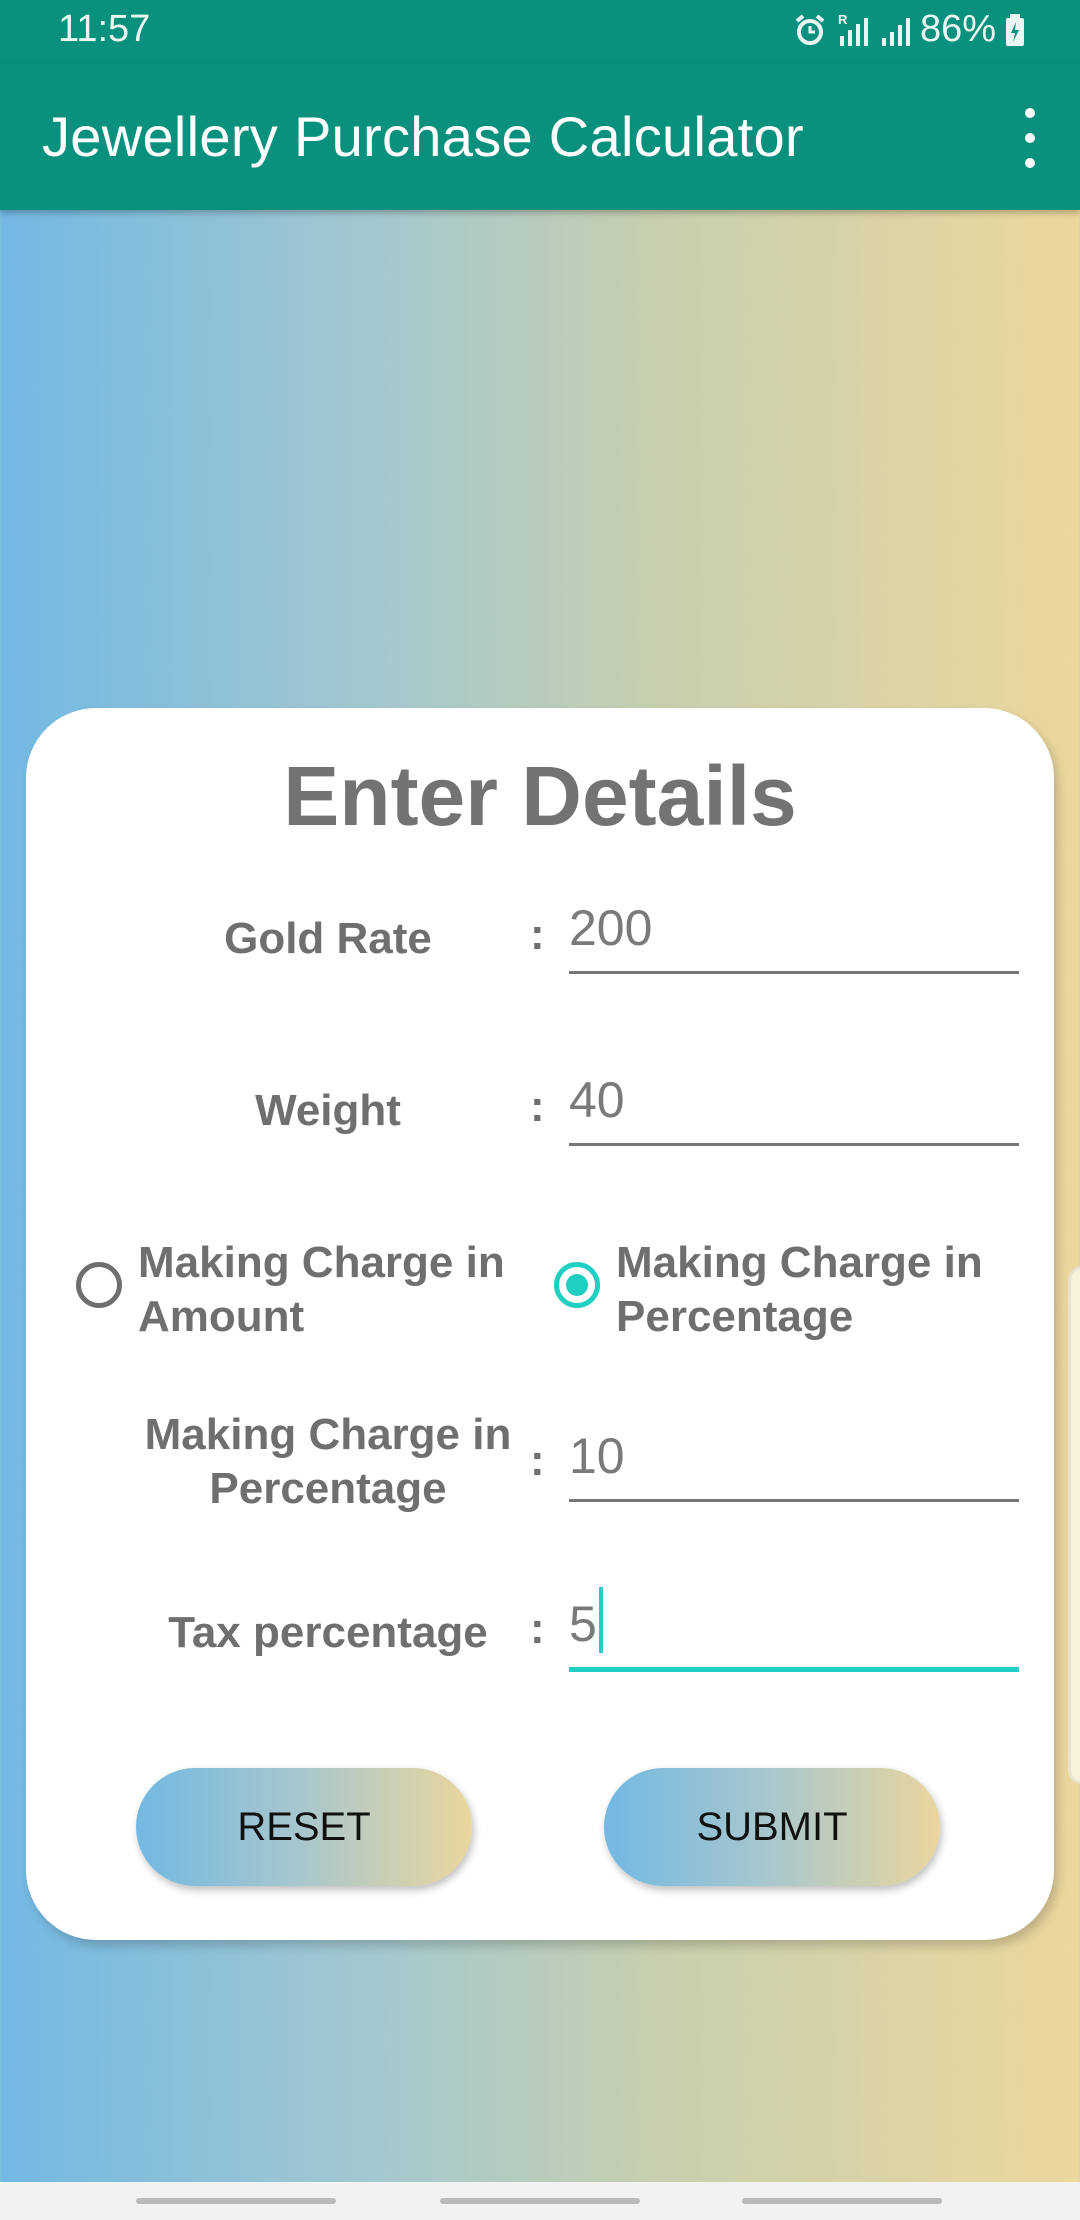 This screenshot has height=2220, width=1080. I want to click on tax-value: 5, so click(583, 1624).